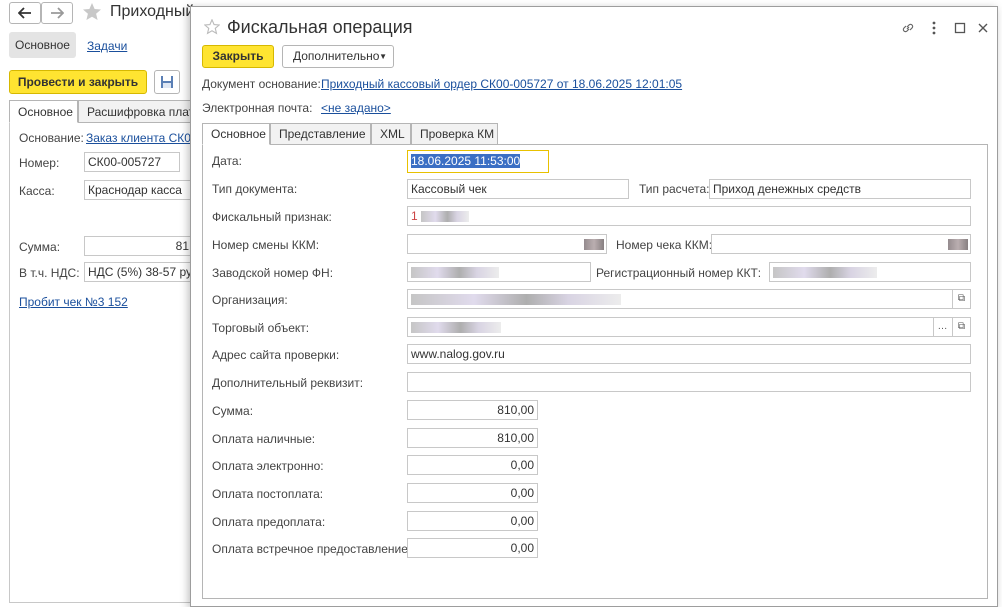 This screenshot has height=607, width=1002. Describe the element at coordinates (276, 355) in the screenshot. I see `site-label: Адрес сайта проверки:` at that location.